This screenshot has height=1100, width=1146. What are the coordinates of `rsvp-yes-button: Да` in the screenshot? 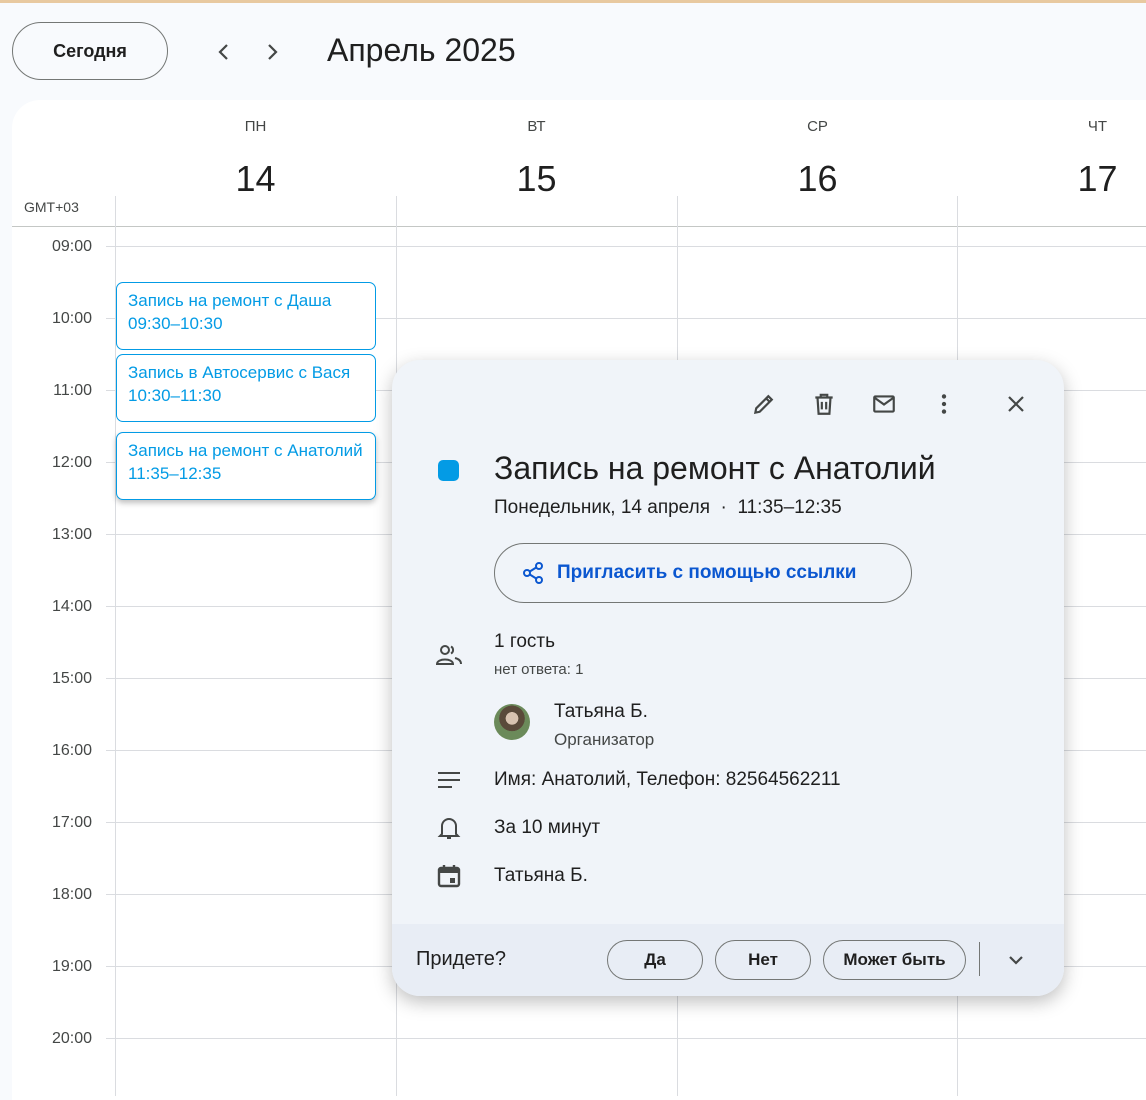 It's located at (655, 960).